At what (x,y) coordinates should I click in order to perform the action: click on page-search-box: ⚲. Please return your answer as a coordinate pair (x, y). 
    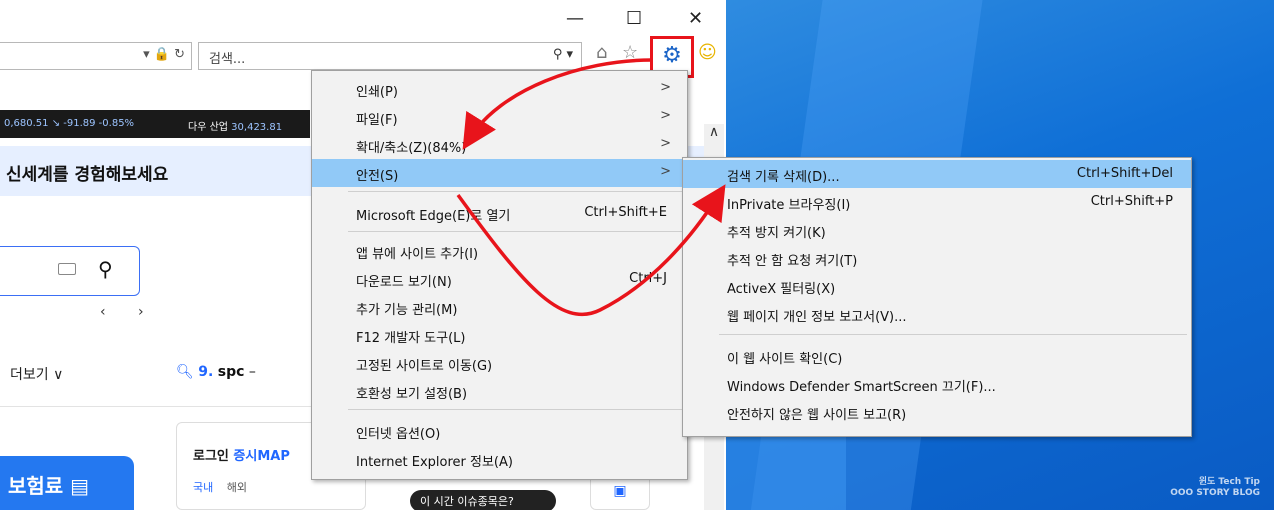
    Looking at the image, I should click on (70, 271).